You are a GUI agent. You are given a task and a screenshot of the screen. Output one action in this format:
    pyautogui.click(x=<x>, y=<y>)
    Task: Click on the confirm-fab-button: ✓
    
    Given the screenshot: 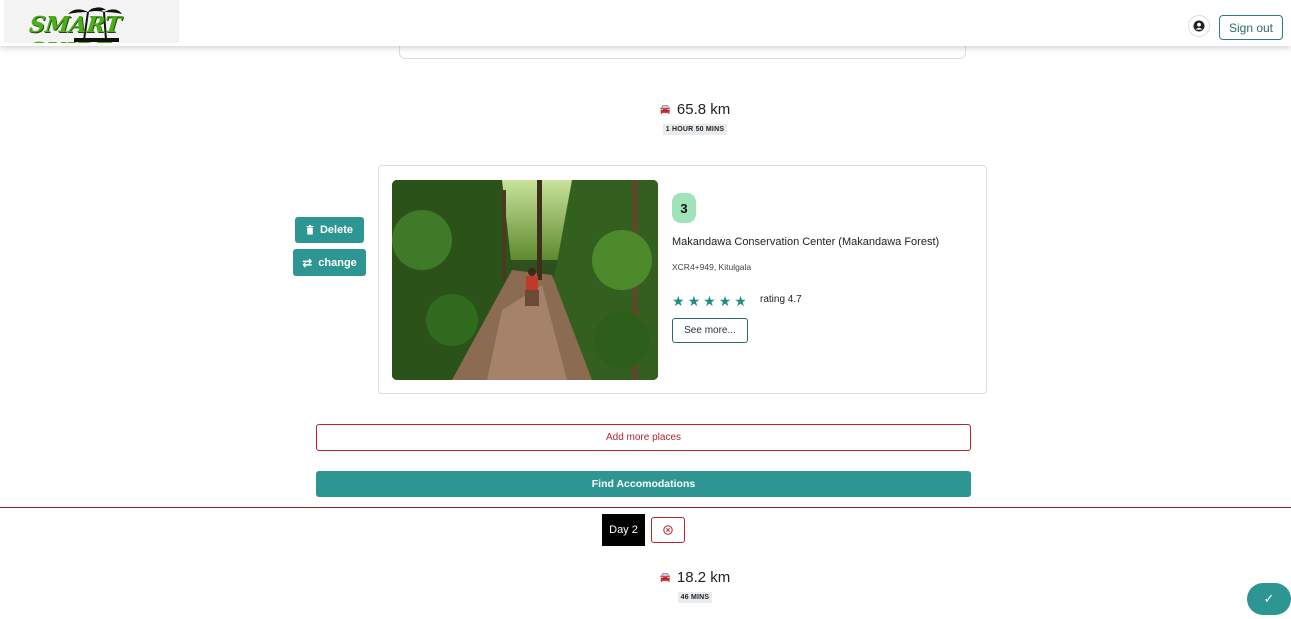 What is the action you would take?
    pyautogui.click(x=1269, y=599)
    